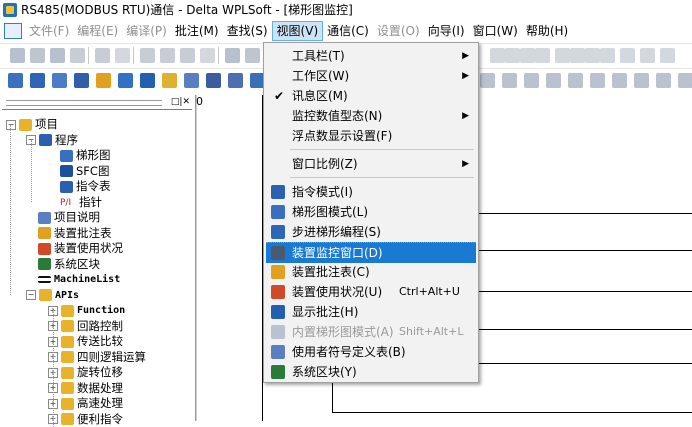 This screenshot has height=427, width=692. What do you see at coordinates (85, 186) in the screenshot?
I see `tree-node: 指令表` at bounding box center [85, 186].